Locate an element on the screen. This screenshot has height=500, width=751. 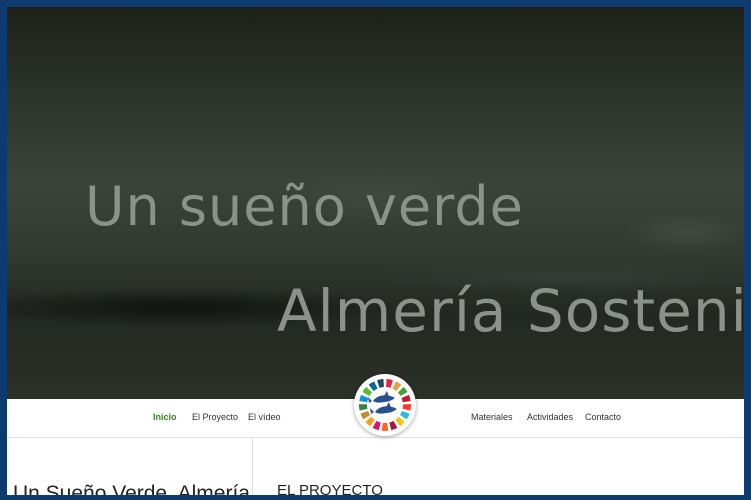
content-area: Un Sueño Verde, Almería EL PROYECTO is located at coordinates (375, 466).